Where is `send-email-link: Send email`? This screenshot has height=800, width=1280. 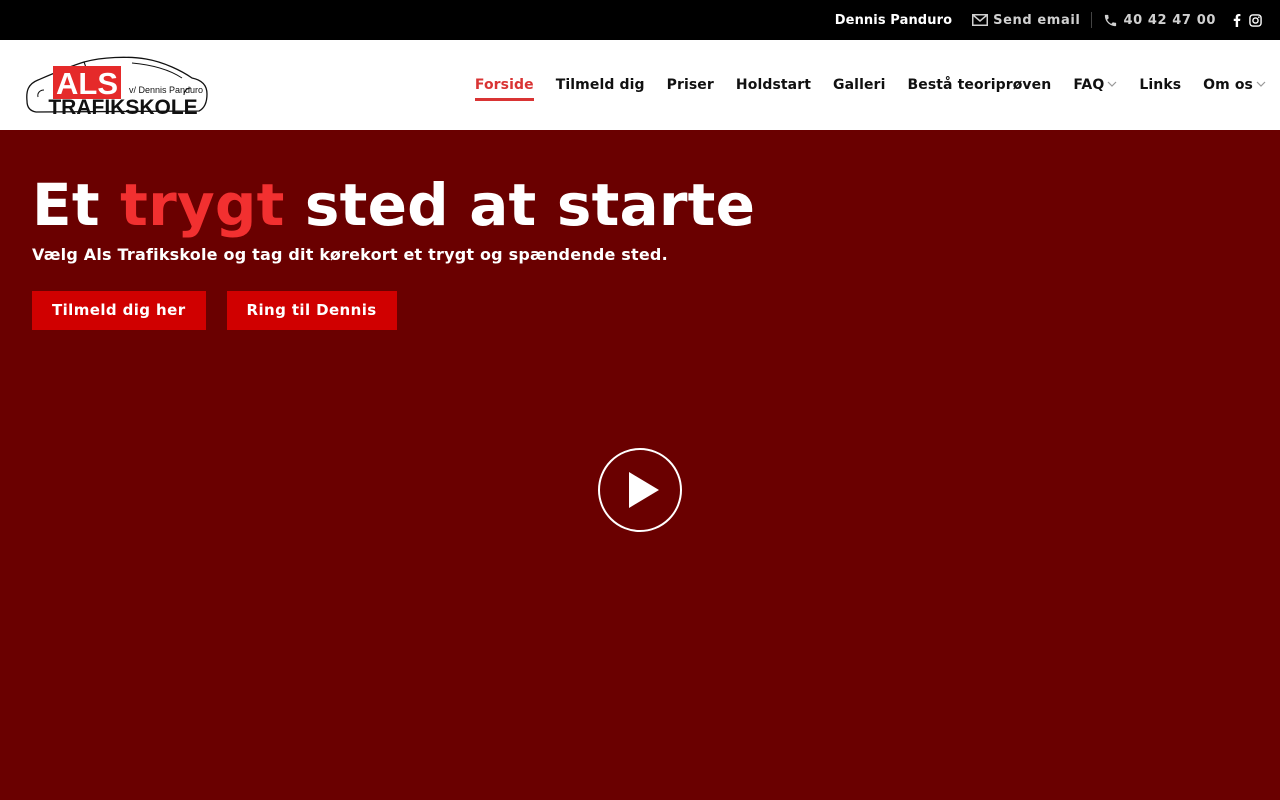
send-email-link: Send email is located at coordinates (1026, 20).